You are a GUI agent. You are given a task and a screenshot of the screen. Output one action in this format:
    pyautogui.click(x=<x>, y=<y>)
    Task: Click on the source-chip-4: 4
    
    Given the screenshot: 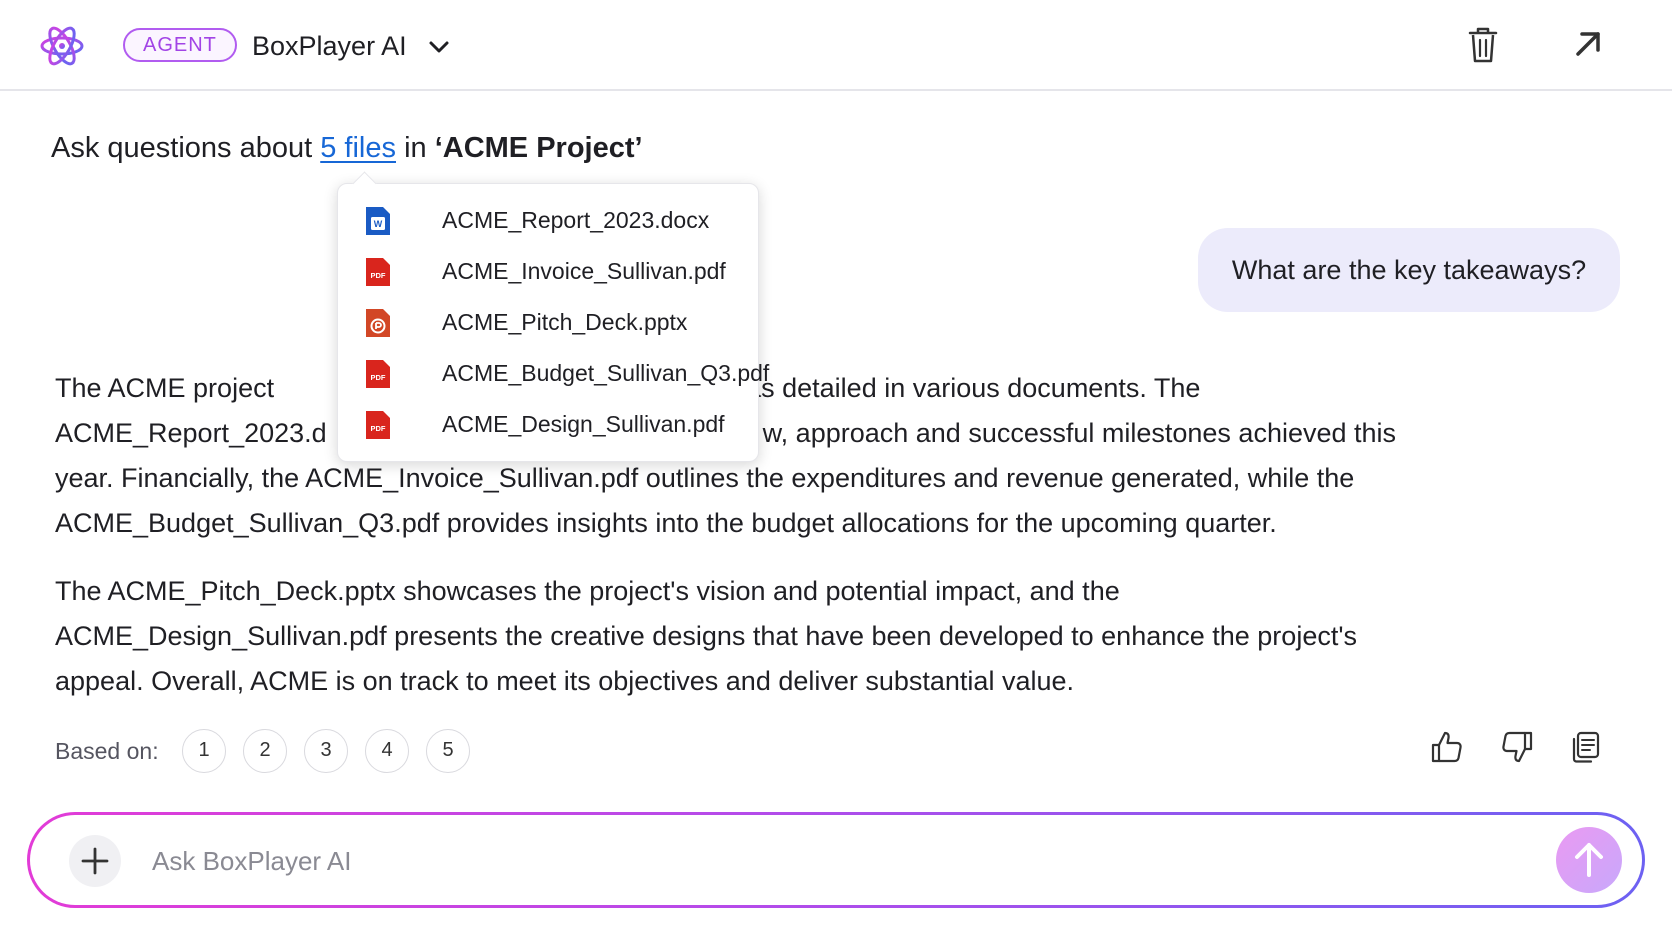 What is the action you would take?
    pyautogui.click(x=387, y=751)
    